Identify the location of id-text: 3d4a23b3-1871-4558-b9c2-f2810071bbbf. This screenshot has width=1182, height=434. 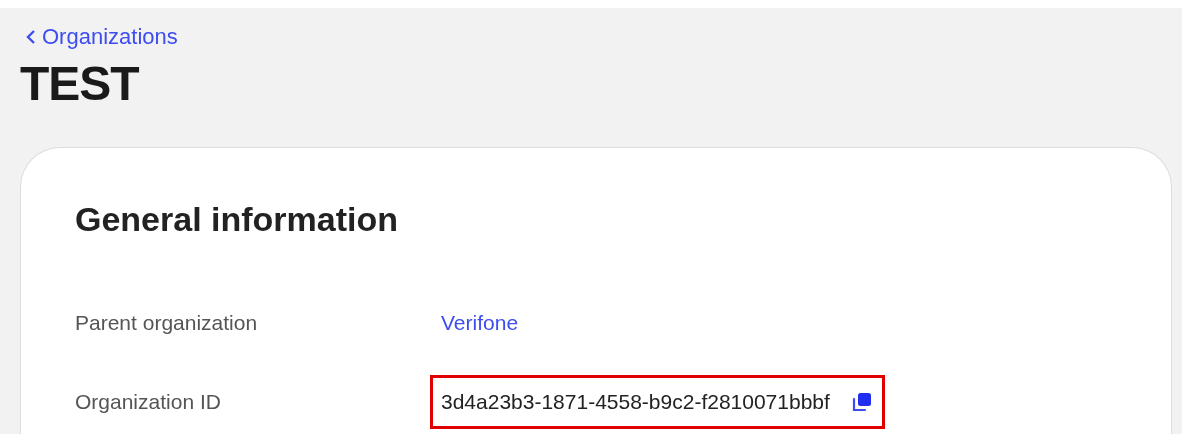
(635, 401).